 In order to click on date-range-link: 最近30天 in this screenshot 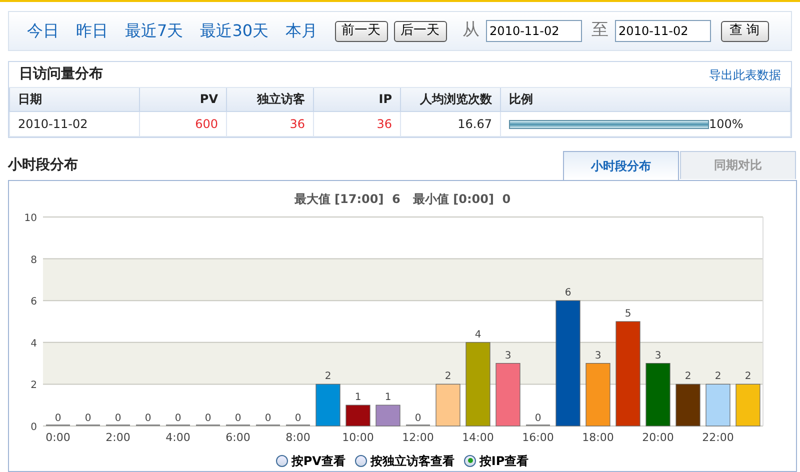, I will do `click(234, 31)`.